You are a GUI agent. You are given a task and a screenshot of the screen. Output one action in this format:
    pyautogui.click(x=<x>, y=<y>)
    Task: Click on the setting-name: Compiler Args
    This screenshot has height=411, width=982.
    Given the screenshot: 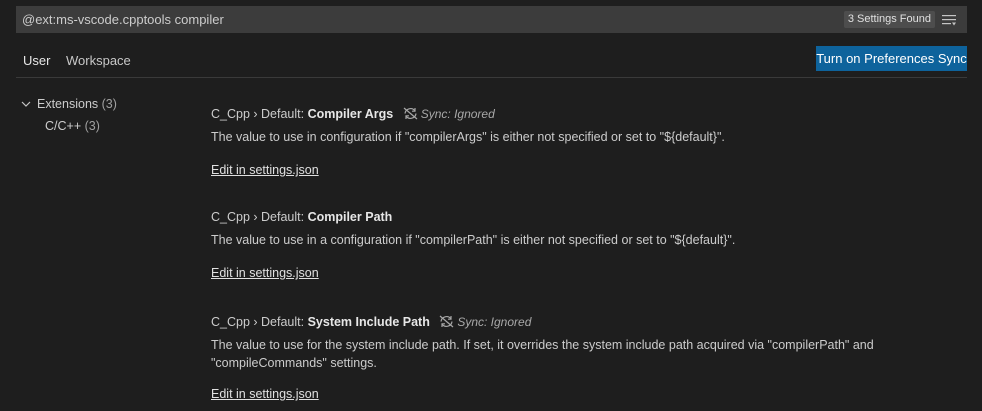 What is the action you would take?
    pyautogui.click(x=350, y=114)
    